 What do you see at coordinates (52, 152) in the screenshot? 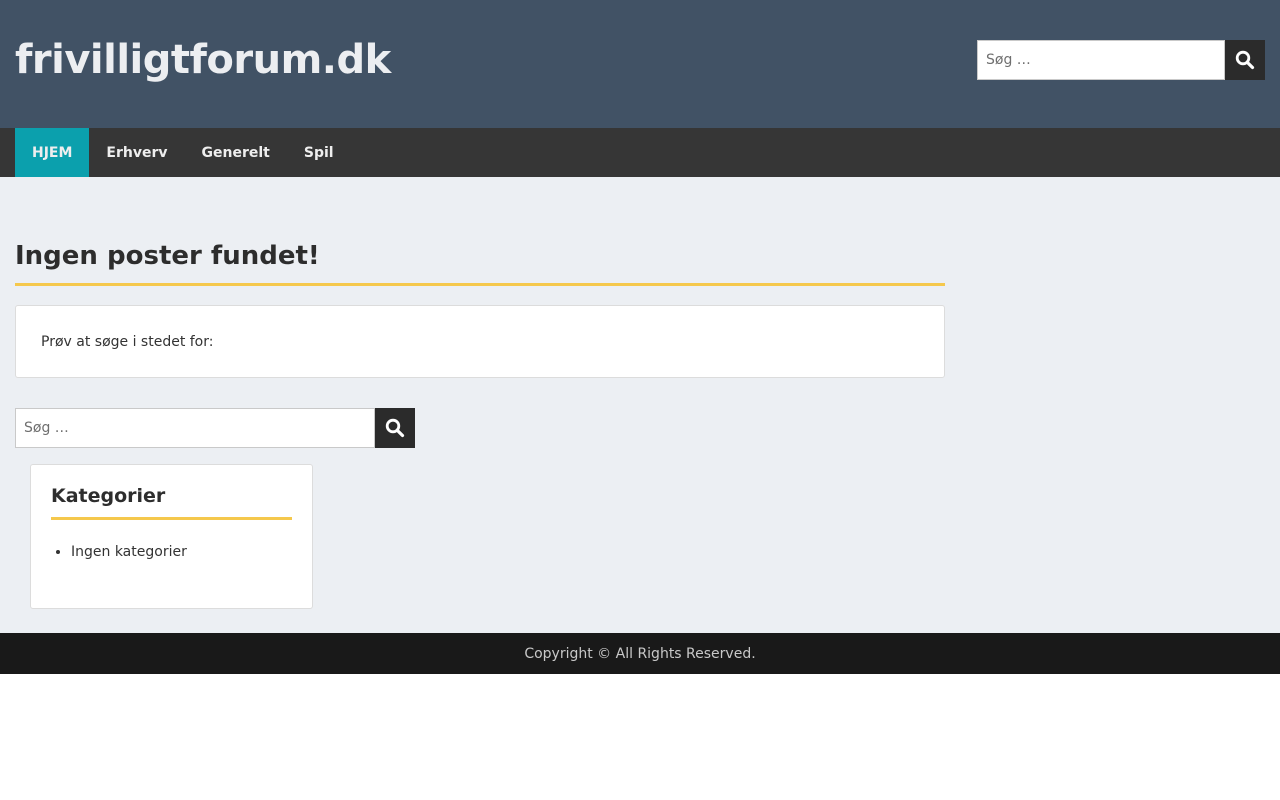
I see `nav-item-hjem: HJEM` at bounding box center [52, 152].